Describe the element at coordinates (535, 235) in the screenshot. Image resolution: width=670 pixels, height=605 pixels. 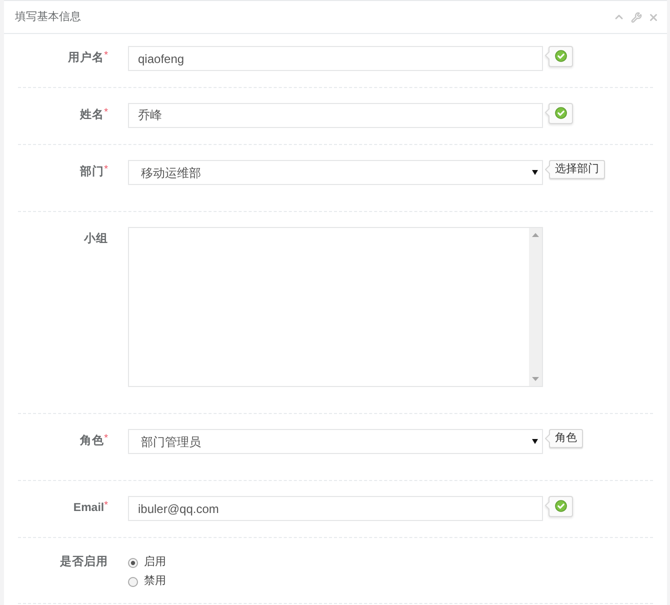
I see `scroll-up-icon` at that location.